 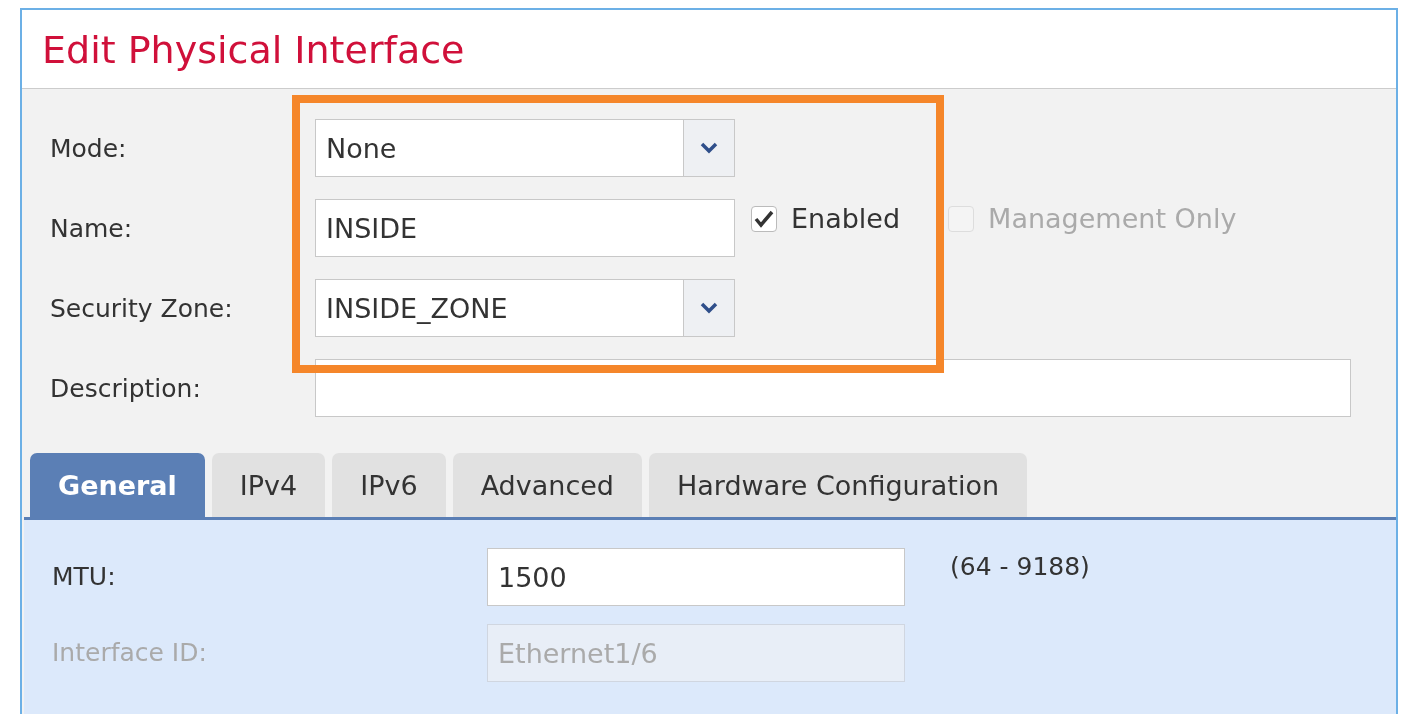 What do you see at coordinates (525, 228) in the screenshot?
I see `name-field: INSIDE` at bounding box center [525, 228].